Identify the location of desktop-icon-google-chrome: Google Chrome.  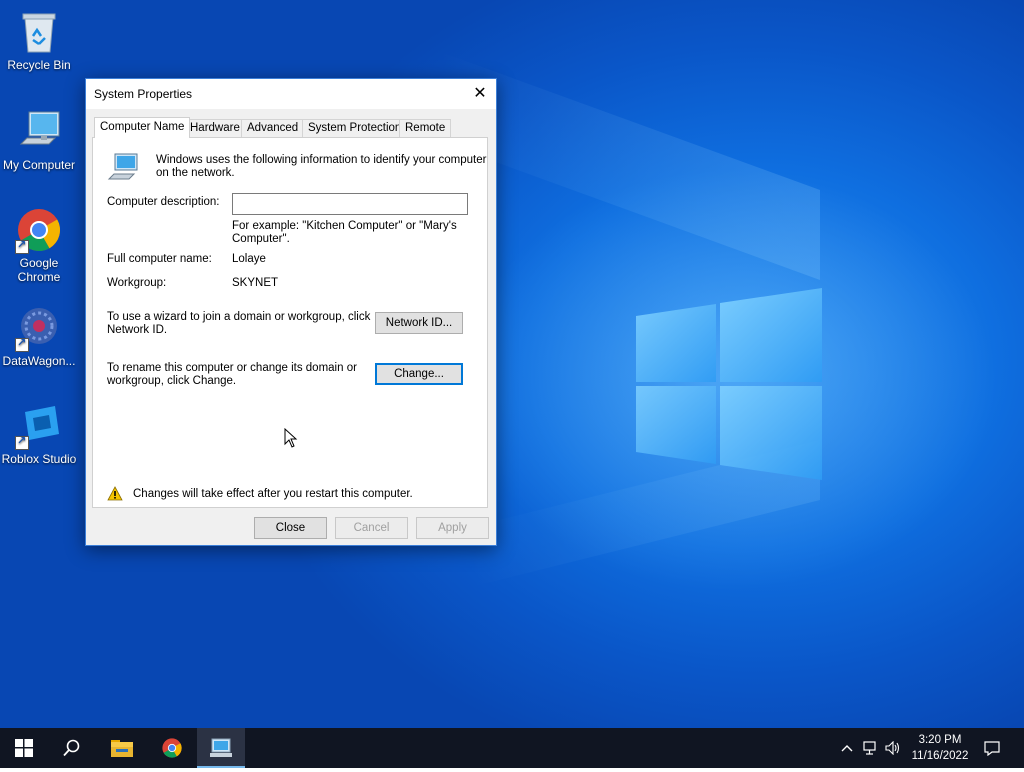
(39, 245).